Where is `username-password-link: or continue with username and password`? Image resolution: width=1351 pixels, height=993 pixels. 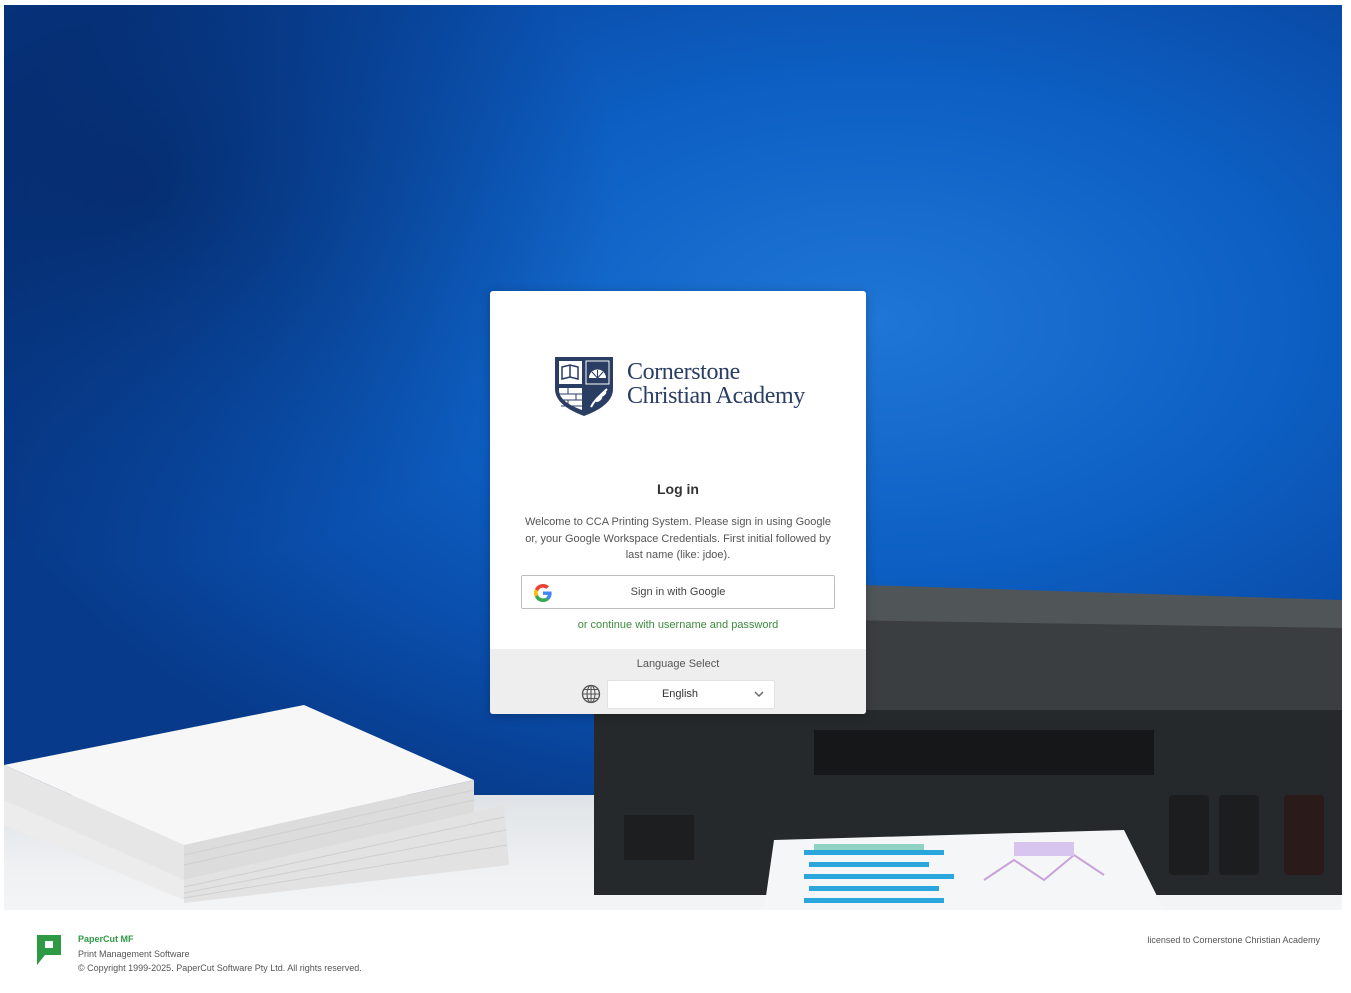
username-password-link: or continue with username and password is located at coordinates (678, 625).